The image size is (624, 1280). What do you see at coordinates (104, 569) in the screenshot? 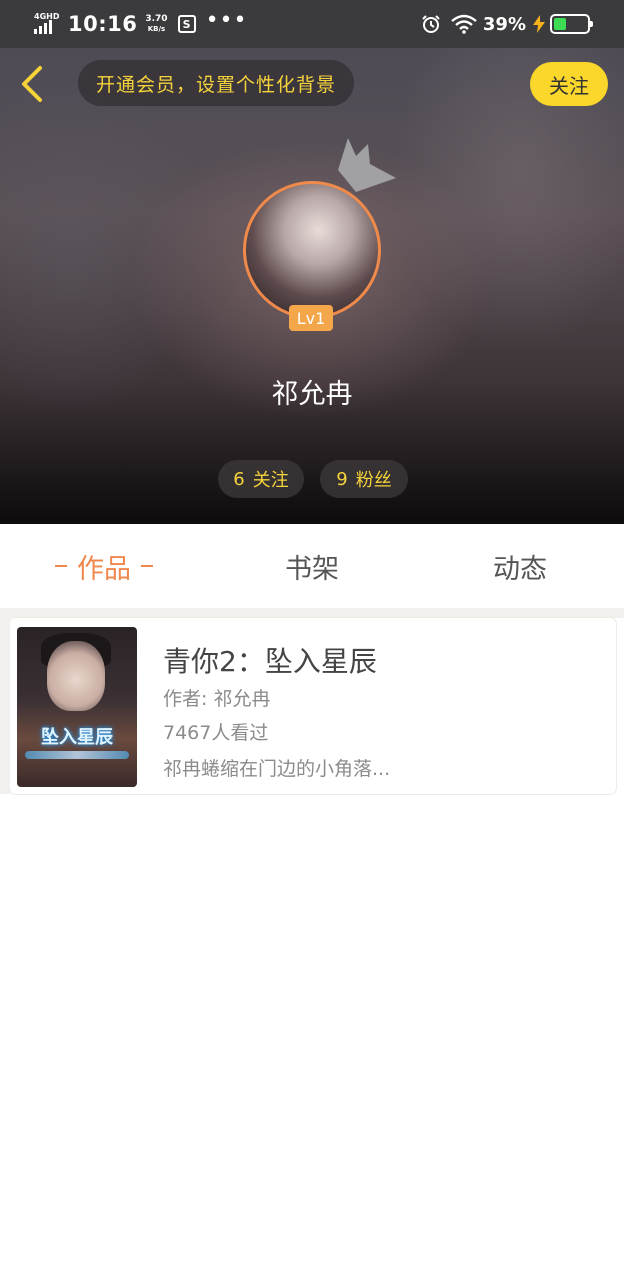
I see `tab-label: 作品` at bounding box center [104, 569].